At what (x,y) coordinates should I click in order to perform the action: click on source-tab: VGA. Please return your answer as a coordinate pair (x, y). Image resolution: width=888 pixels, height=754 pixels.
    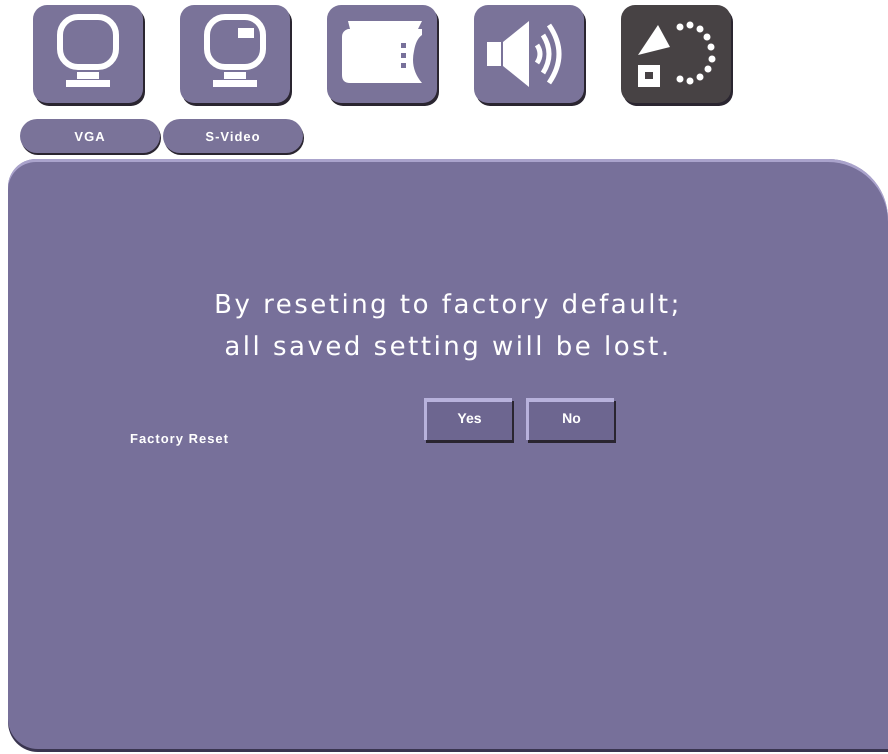
    Looking at the image, I should click on (90, 136).